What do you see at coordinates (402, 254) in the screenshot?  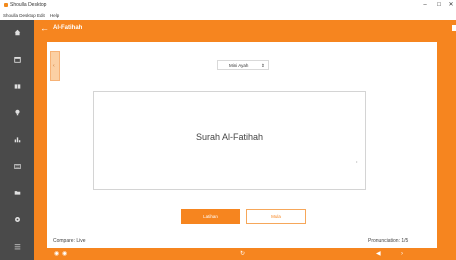 I see `next-icon: ›` at bounding box center [402, 254].